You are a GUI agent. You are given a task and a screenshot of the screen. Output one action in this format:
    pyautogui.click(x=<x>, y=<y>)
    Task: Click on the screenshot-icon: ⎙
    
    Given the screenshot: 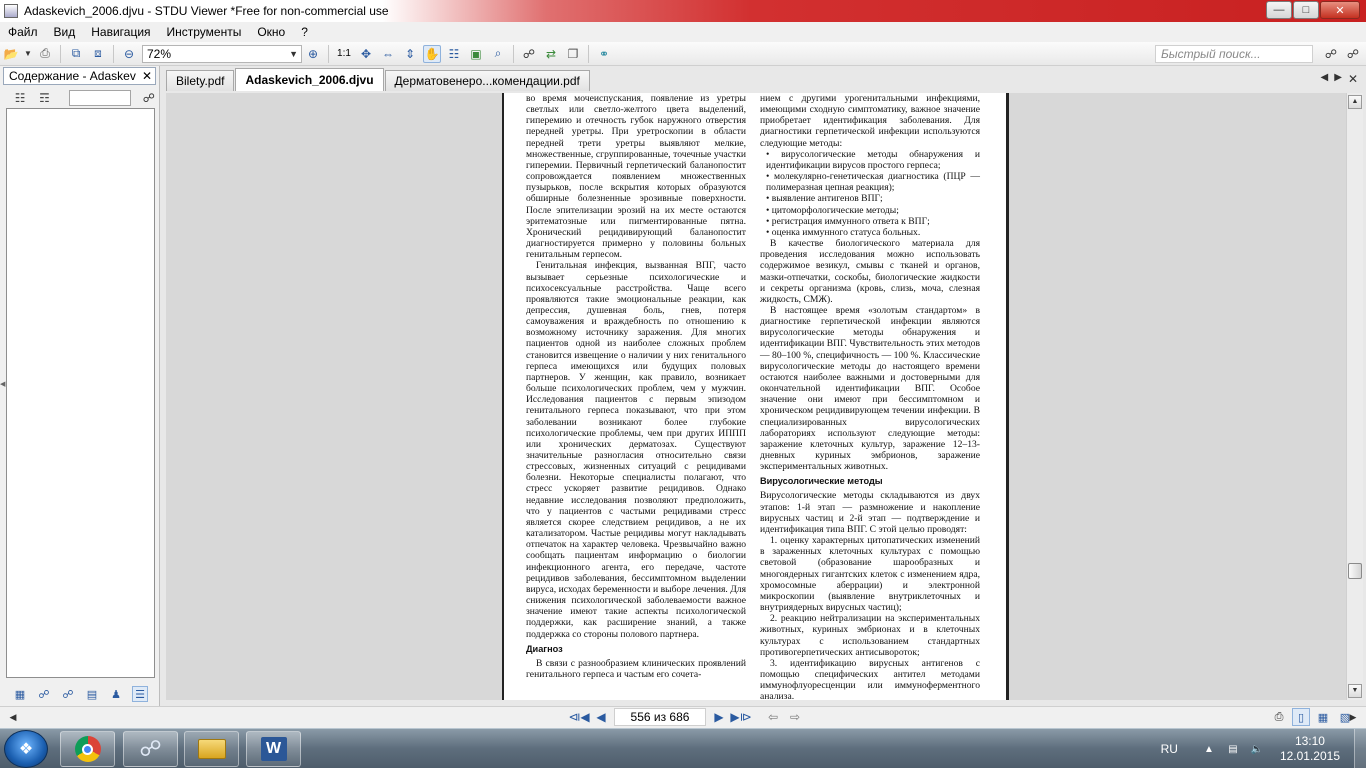 What is the action you would take?
    pyautogui.click(x=1279, y=717)
    